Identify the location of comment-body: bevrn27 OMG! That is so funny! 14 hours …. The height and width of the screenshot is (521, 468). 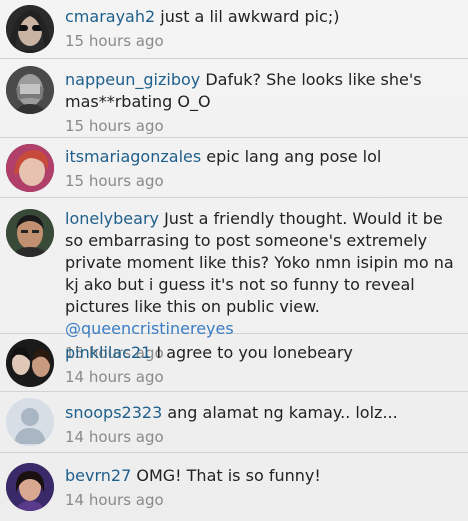
(261, 488).